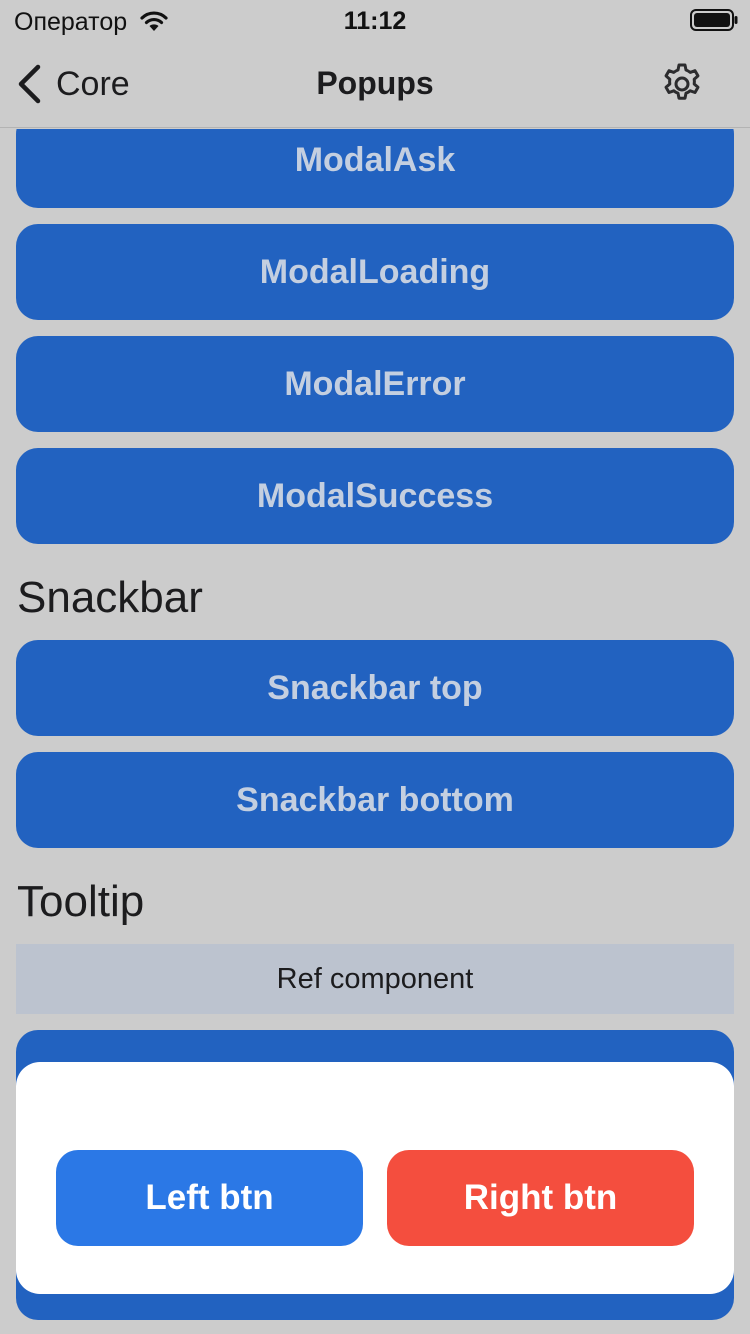 The height and width of the screenshot is (1334, 750). I want to click on battery-icon, so click(714, 20).